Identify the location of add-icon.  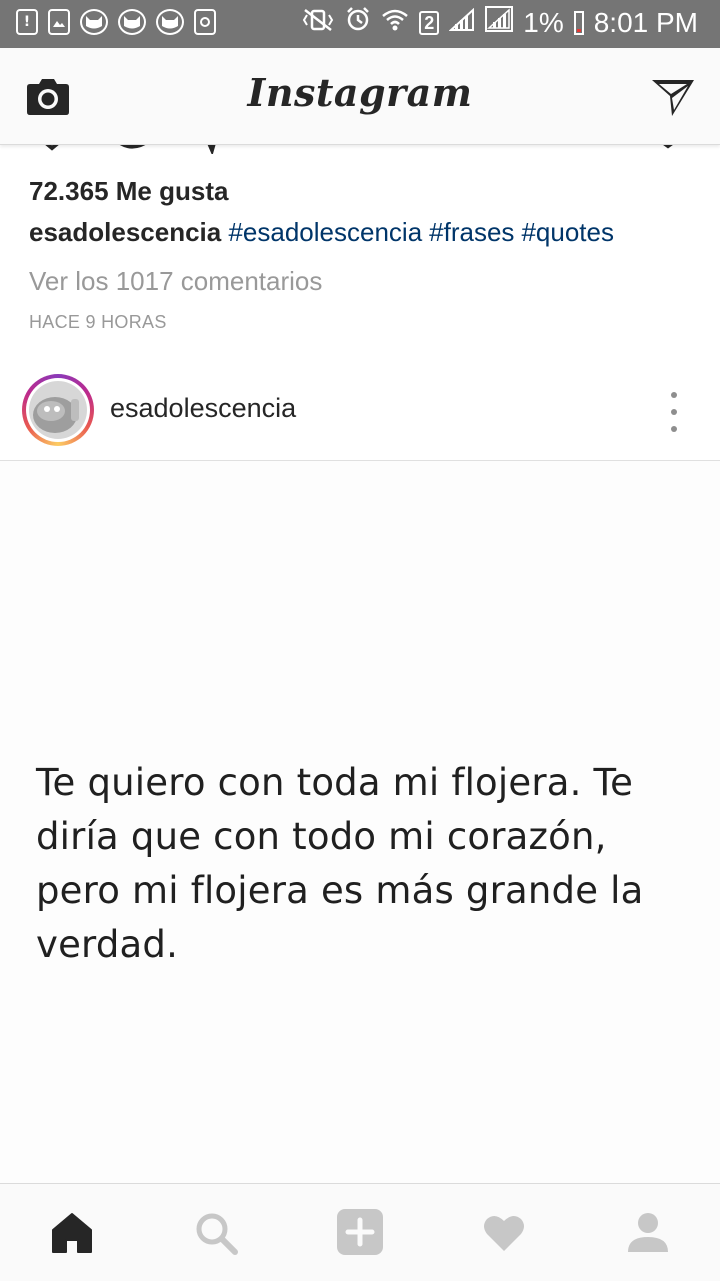
(360, 1232).